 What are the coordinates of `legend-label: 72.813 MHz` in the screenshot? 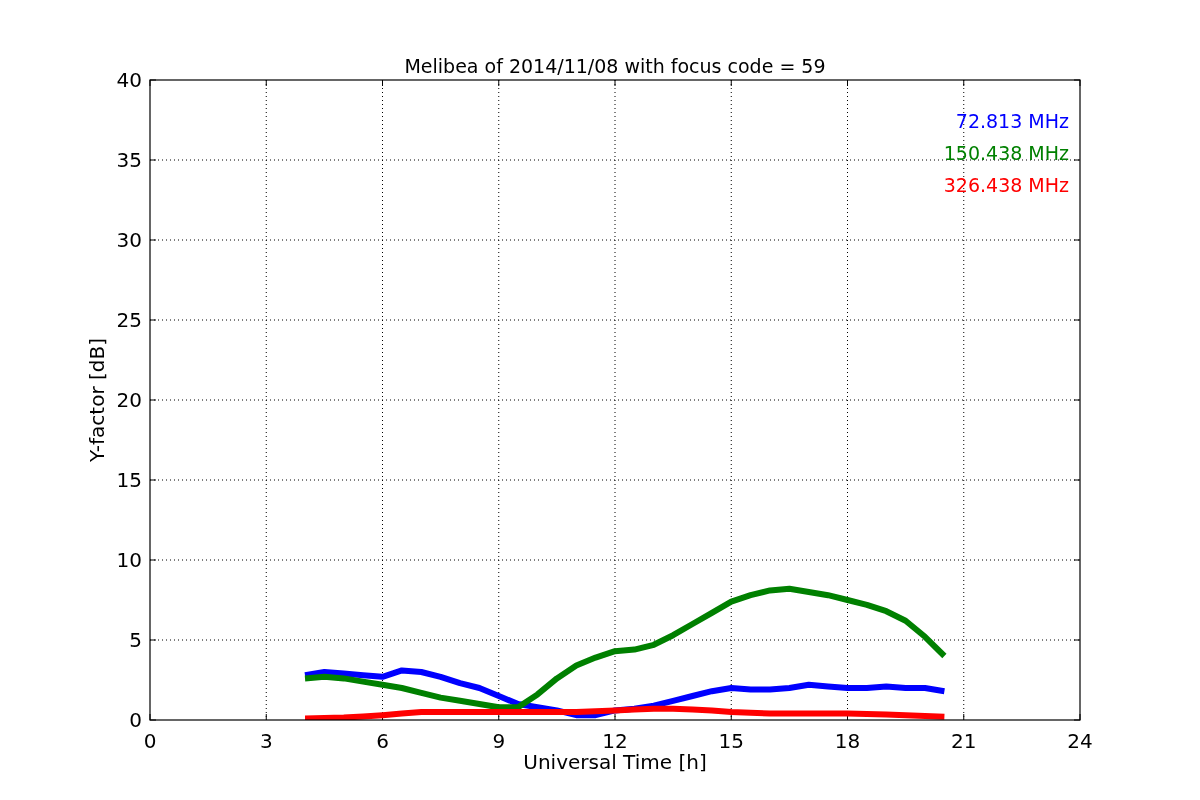 It's located at (1012, 121).